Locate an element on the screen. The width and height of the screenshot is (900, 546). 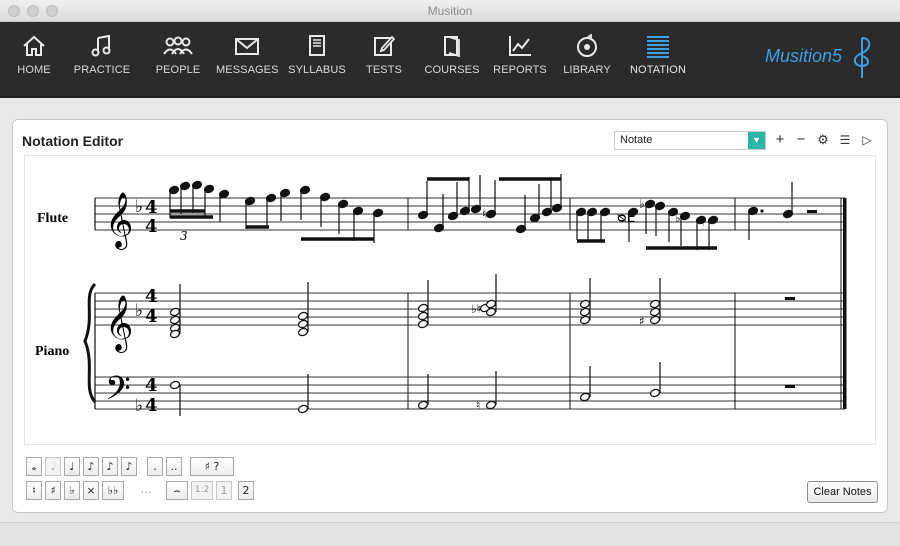
staff-lines-icon is located at coordinates (658, 47).